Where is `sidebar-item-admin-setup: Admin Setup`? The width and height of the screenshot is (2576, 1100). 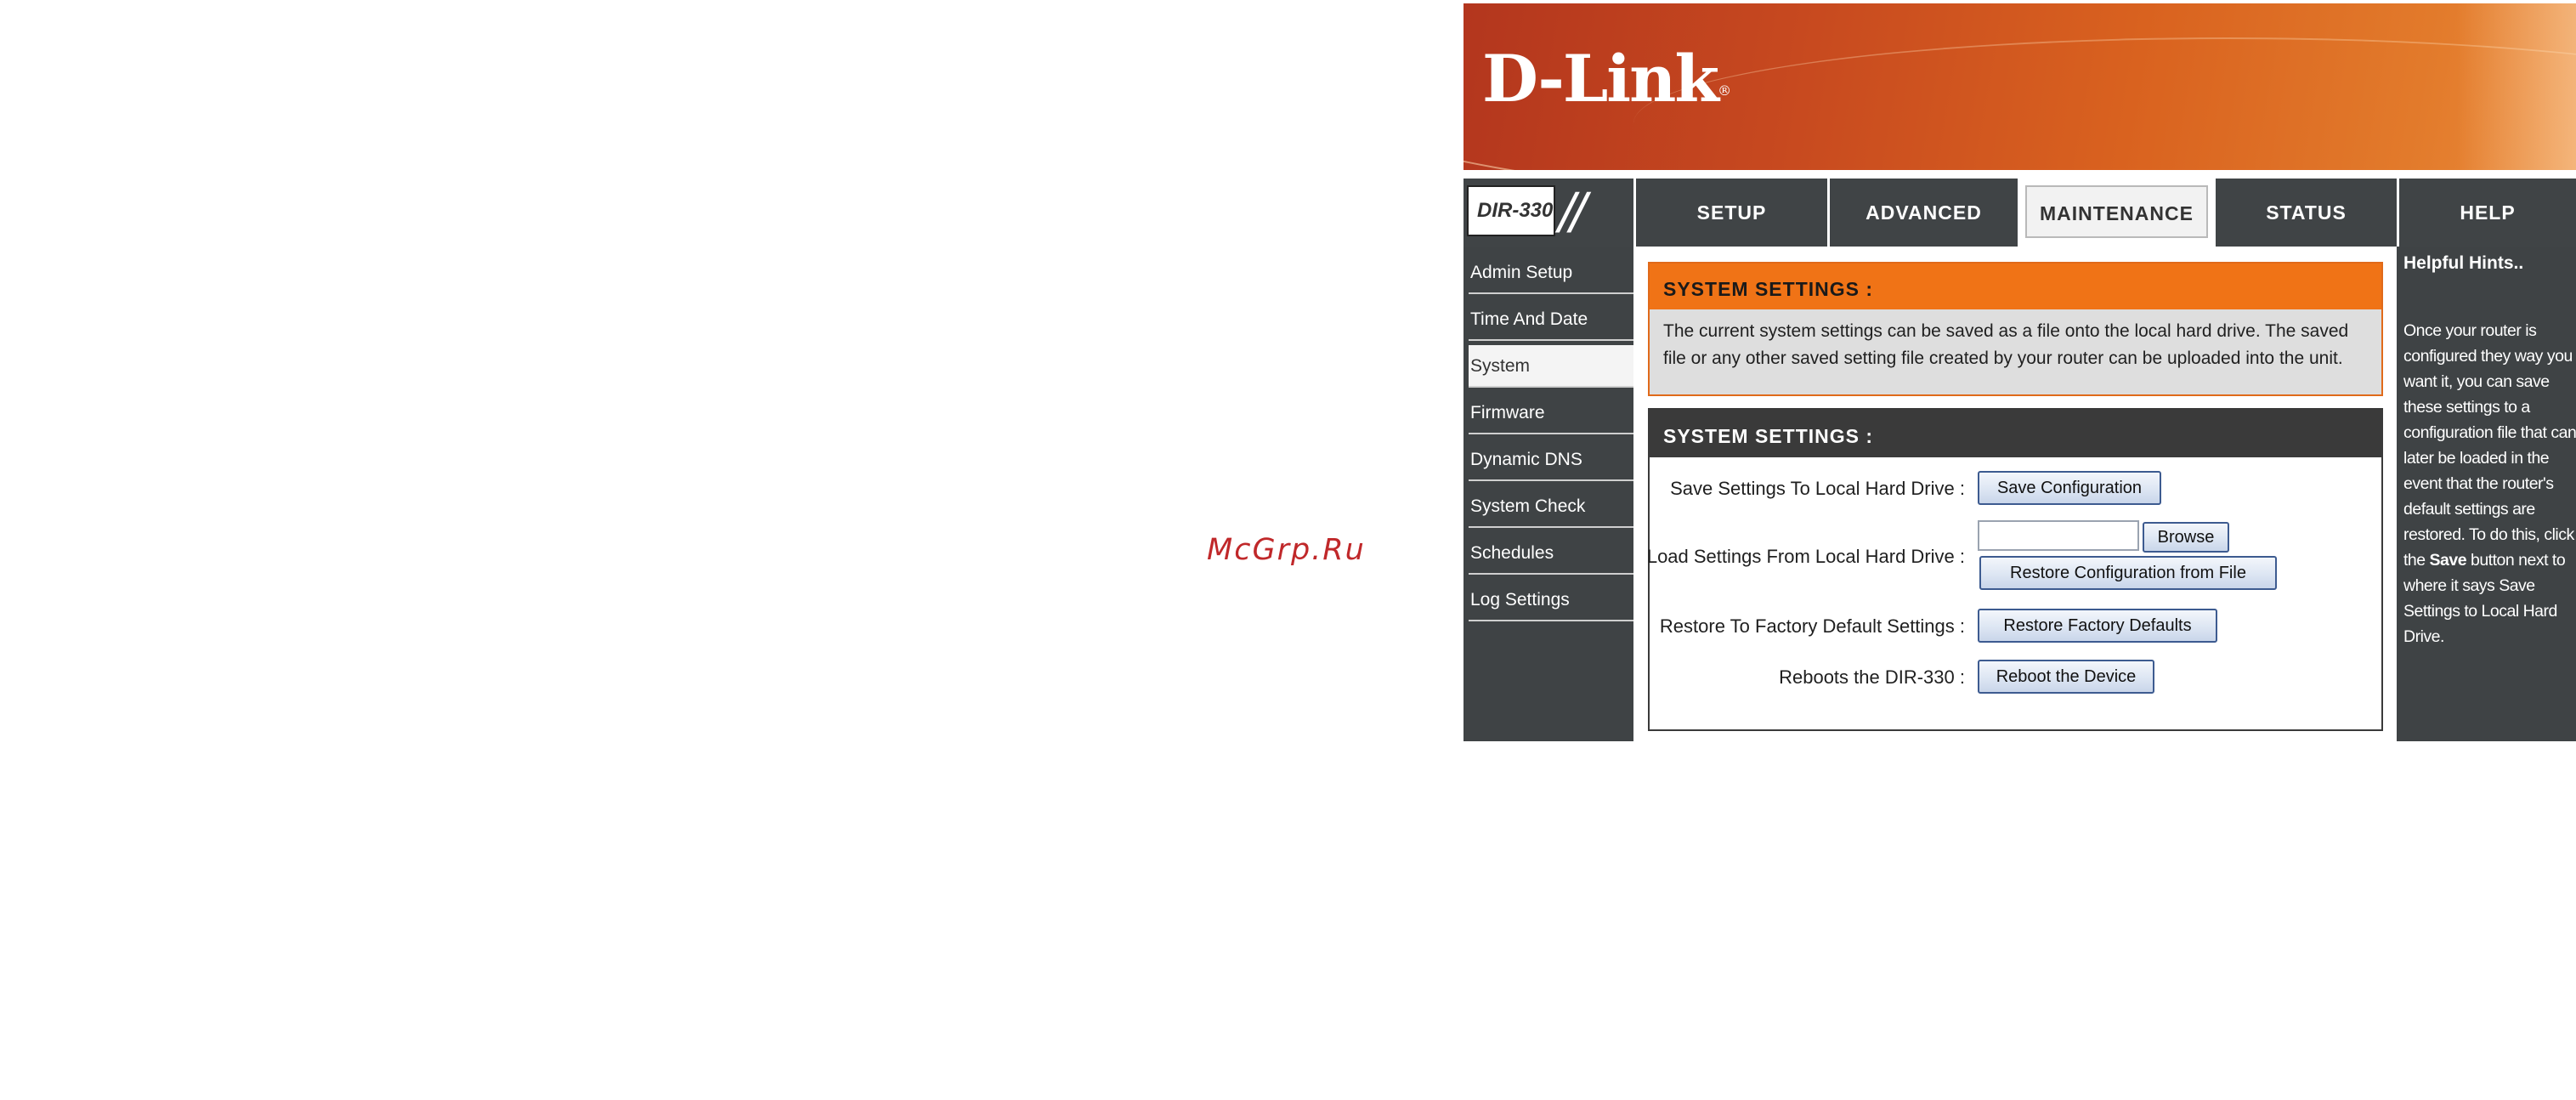 sidebar-item-admin-setup: Admin Setup is located at coordinates (1551, 273).